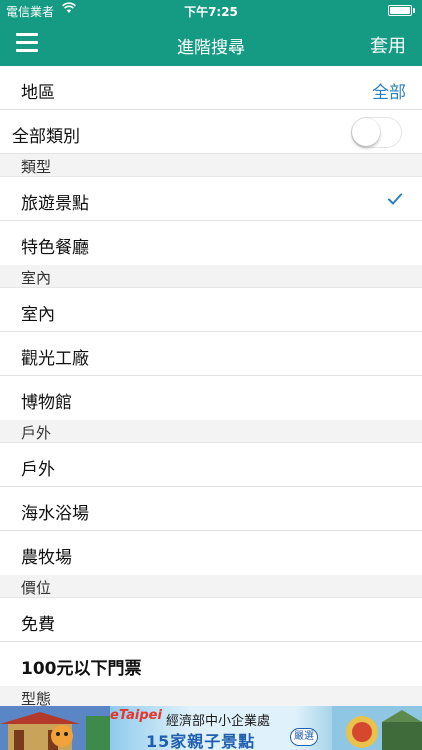  Describe the element at coordinates (36, 433) in the screenshot. I see `section-title: 戶外` at that location.